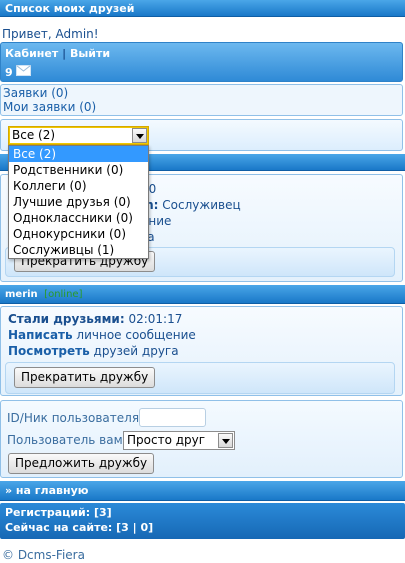 This screenshot has height=563, width=405. I want to click on friends-filter-select: Все (2), so click(78, 135).